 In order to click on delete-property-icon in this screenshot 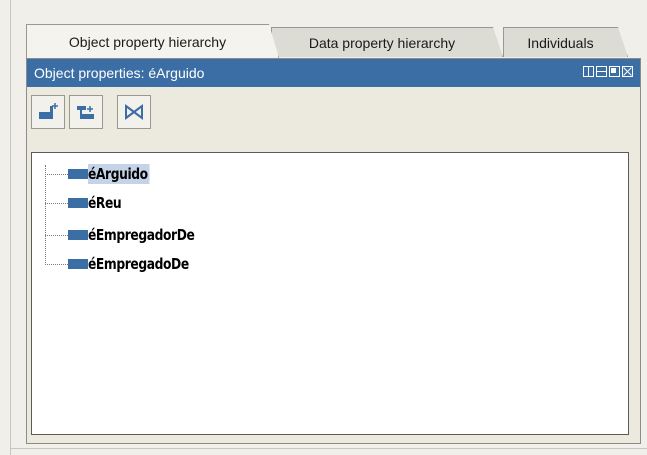, I will do `click(134, 112)`.